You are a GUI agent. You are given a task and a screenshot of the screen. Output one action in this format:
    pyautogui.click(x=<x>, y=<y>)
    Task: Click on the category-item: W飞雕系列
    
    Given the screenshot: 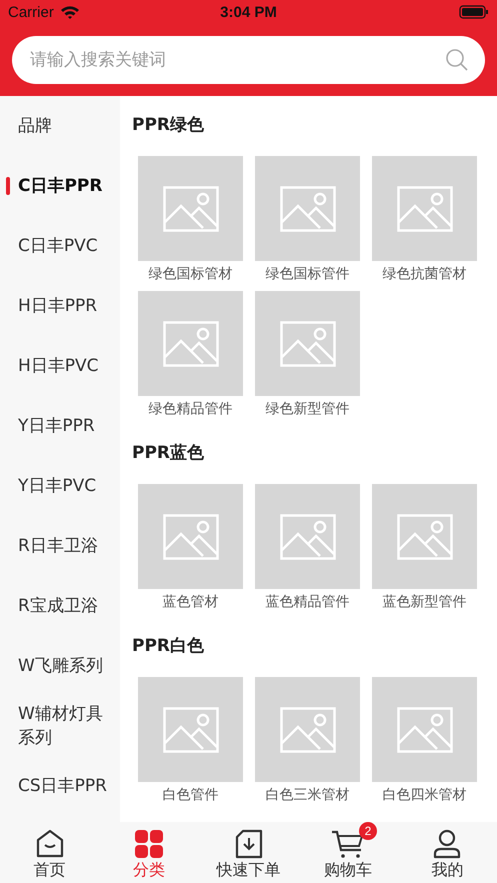 What is the action you would take?
    pyautogui.click(x=60, y=666)
    